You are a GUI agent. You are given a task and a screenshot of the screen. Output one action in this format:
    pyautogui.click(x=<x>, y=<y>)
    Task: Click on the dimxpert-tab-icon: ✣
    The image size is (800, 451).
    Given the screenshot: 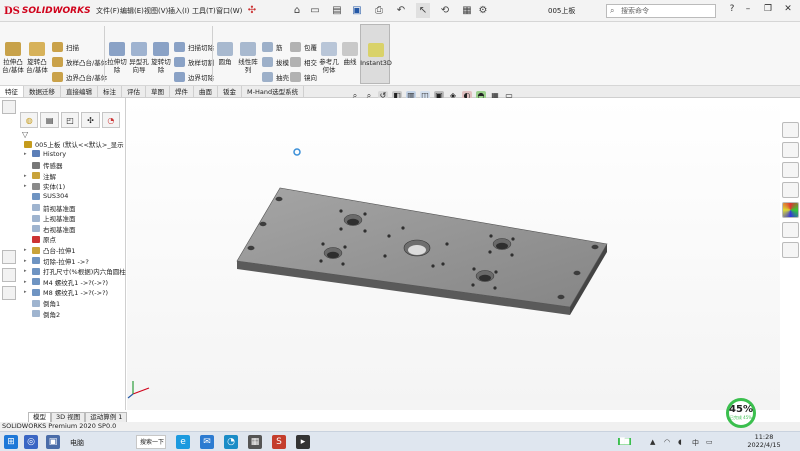 What is the action you would take?
    pyautogui.click(x=90, y=120)
    